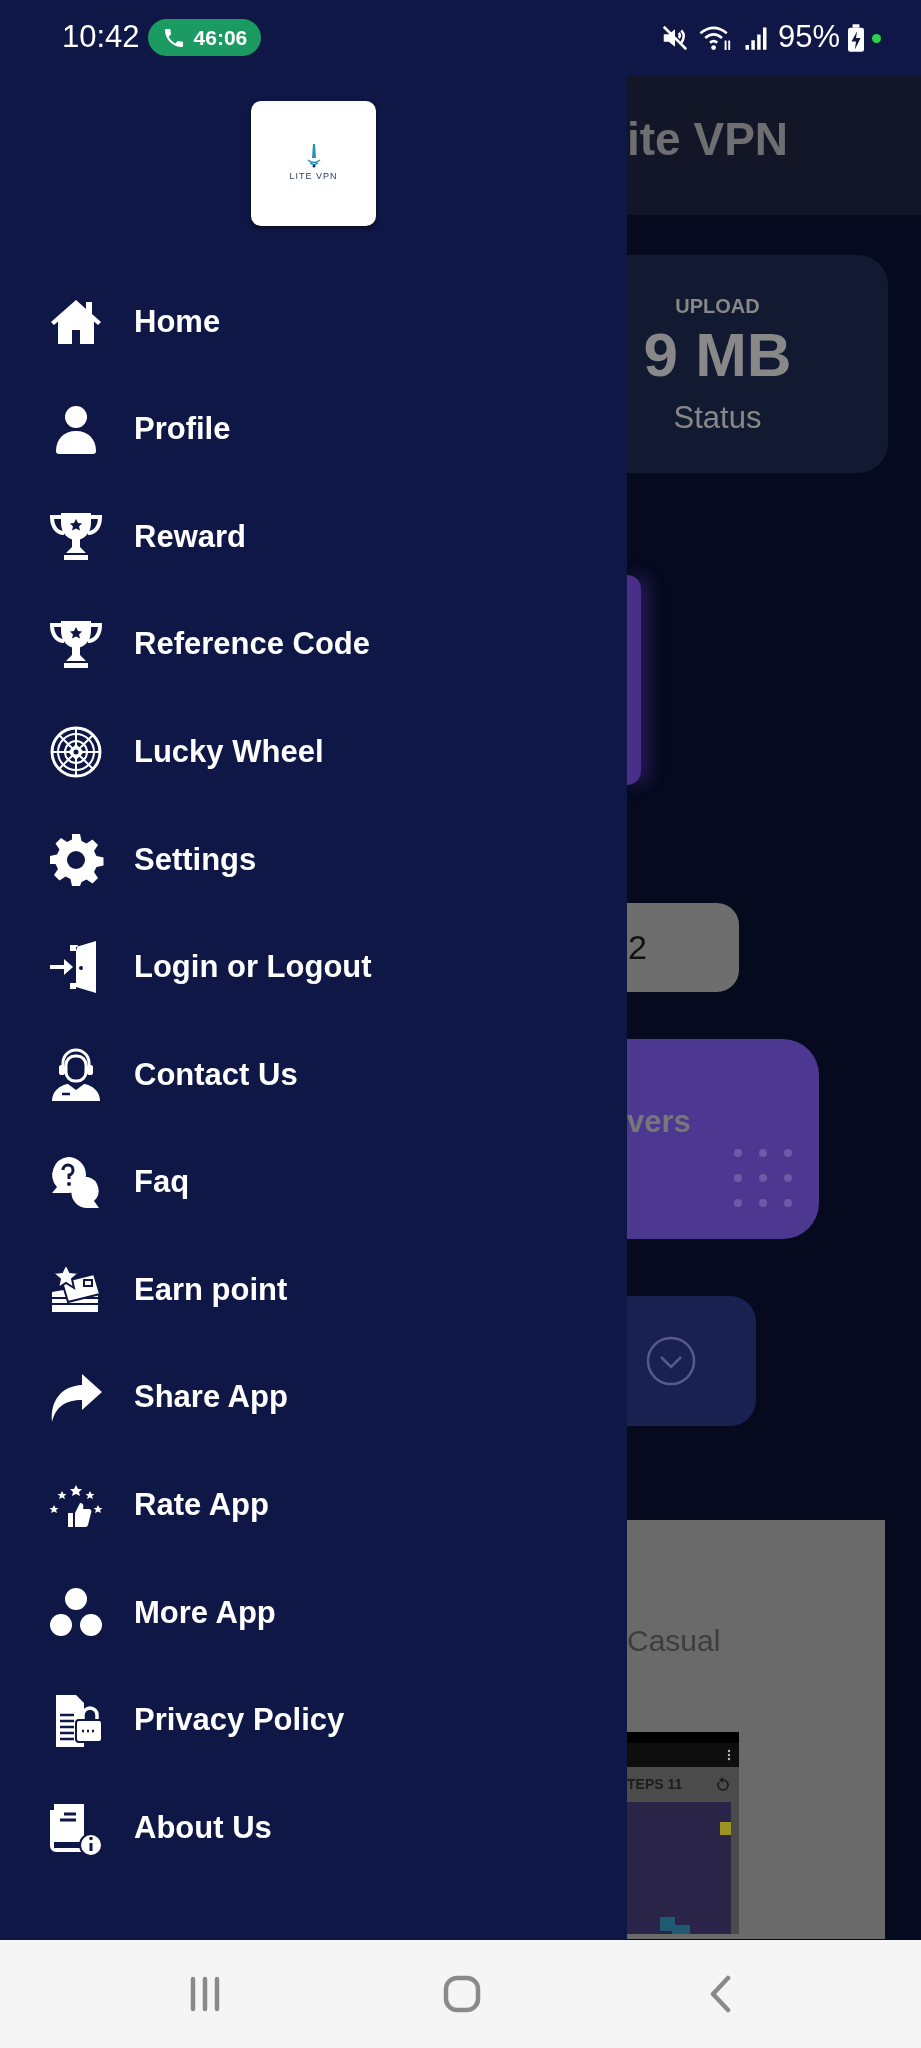 The width and height of the screenshot is (921, 2048). Describe the element at coordinates (313, 176) in the screenshot. I see `logo-text: LITE VPN` at that location.